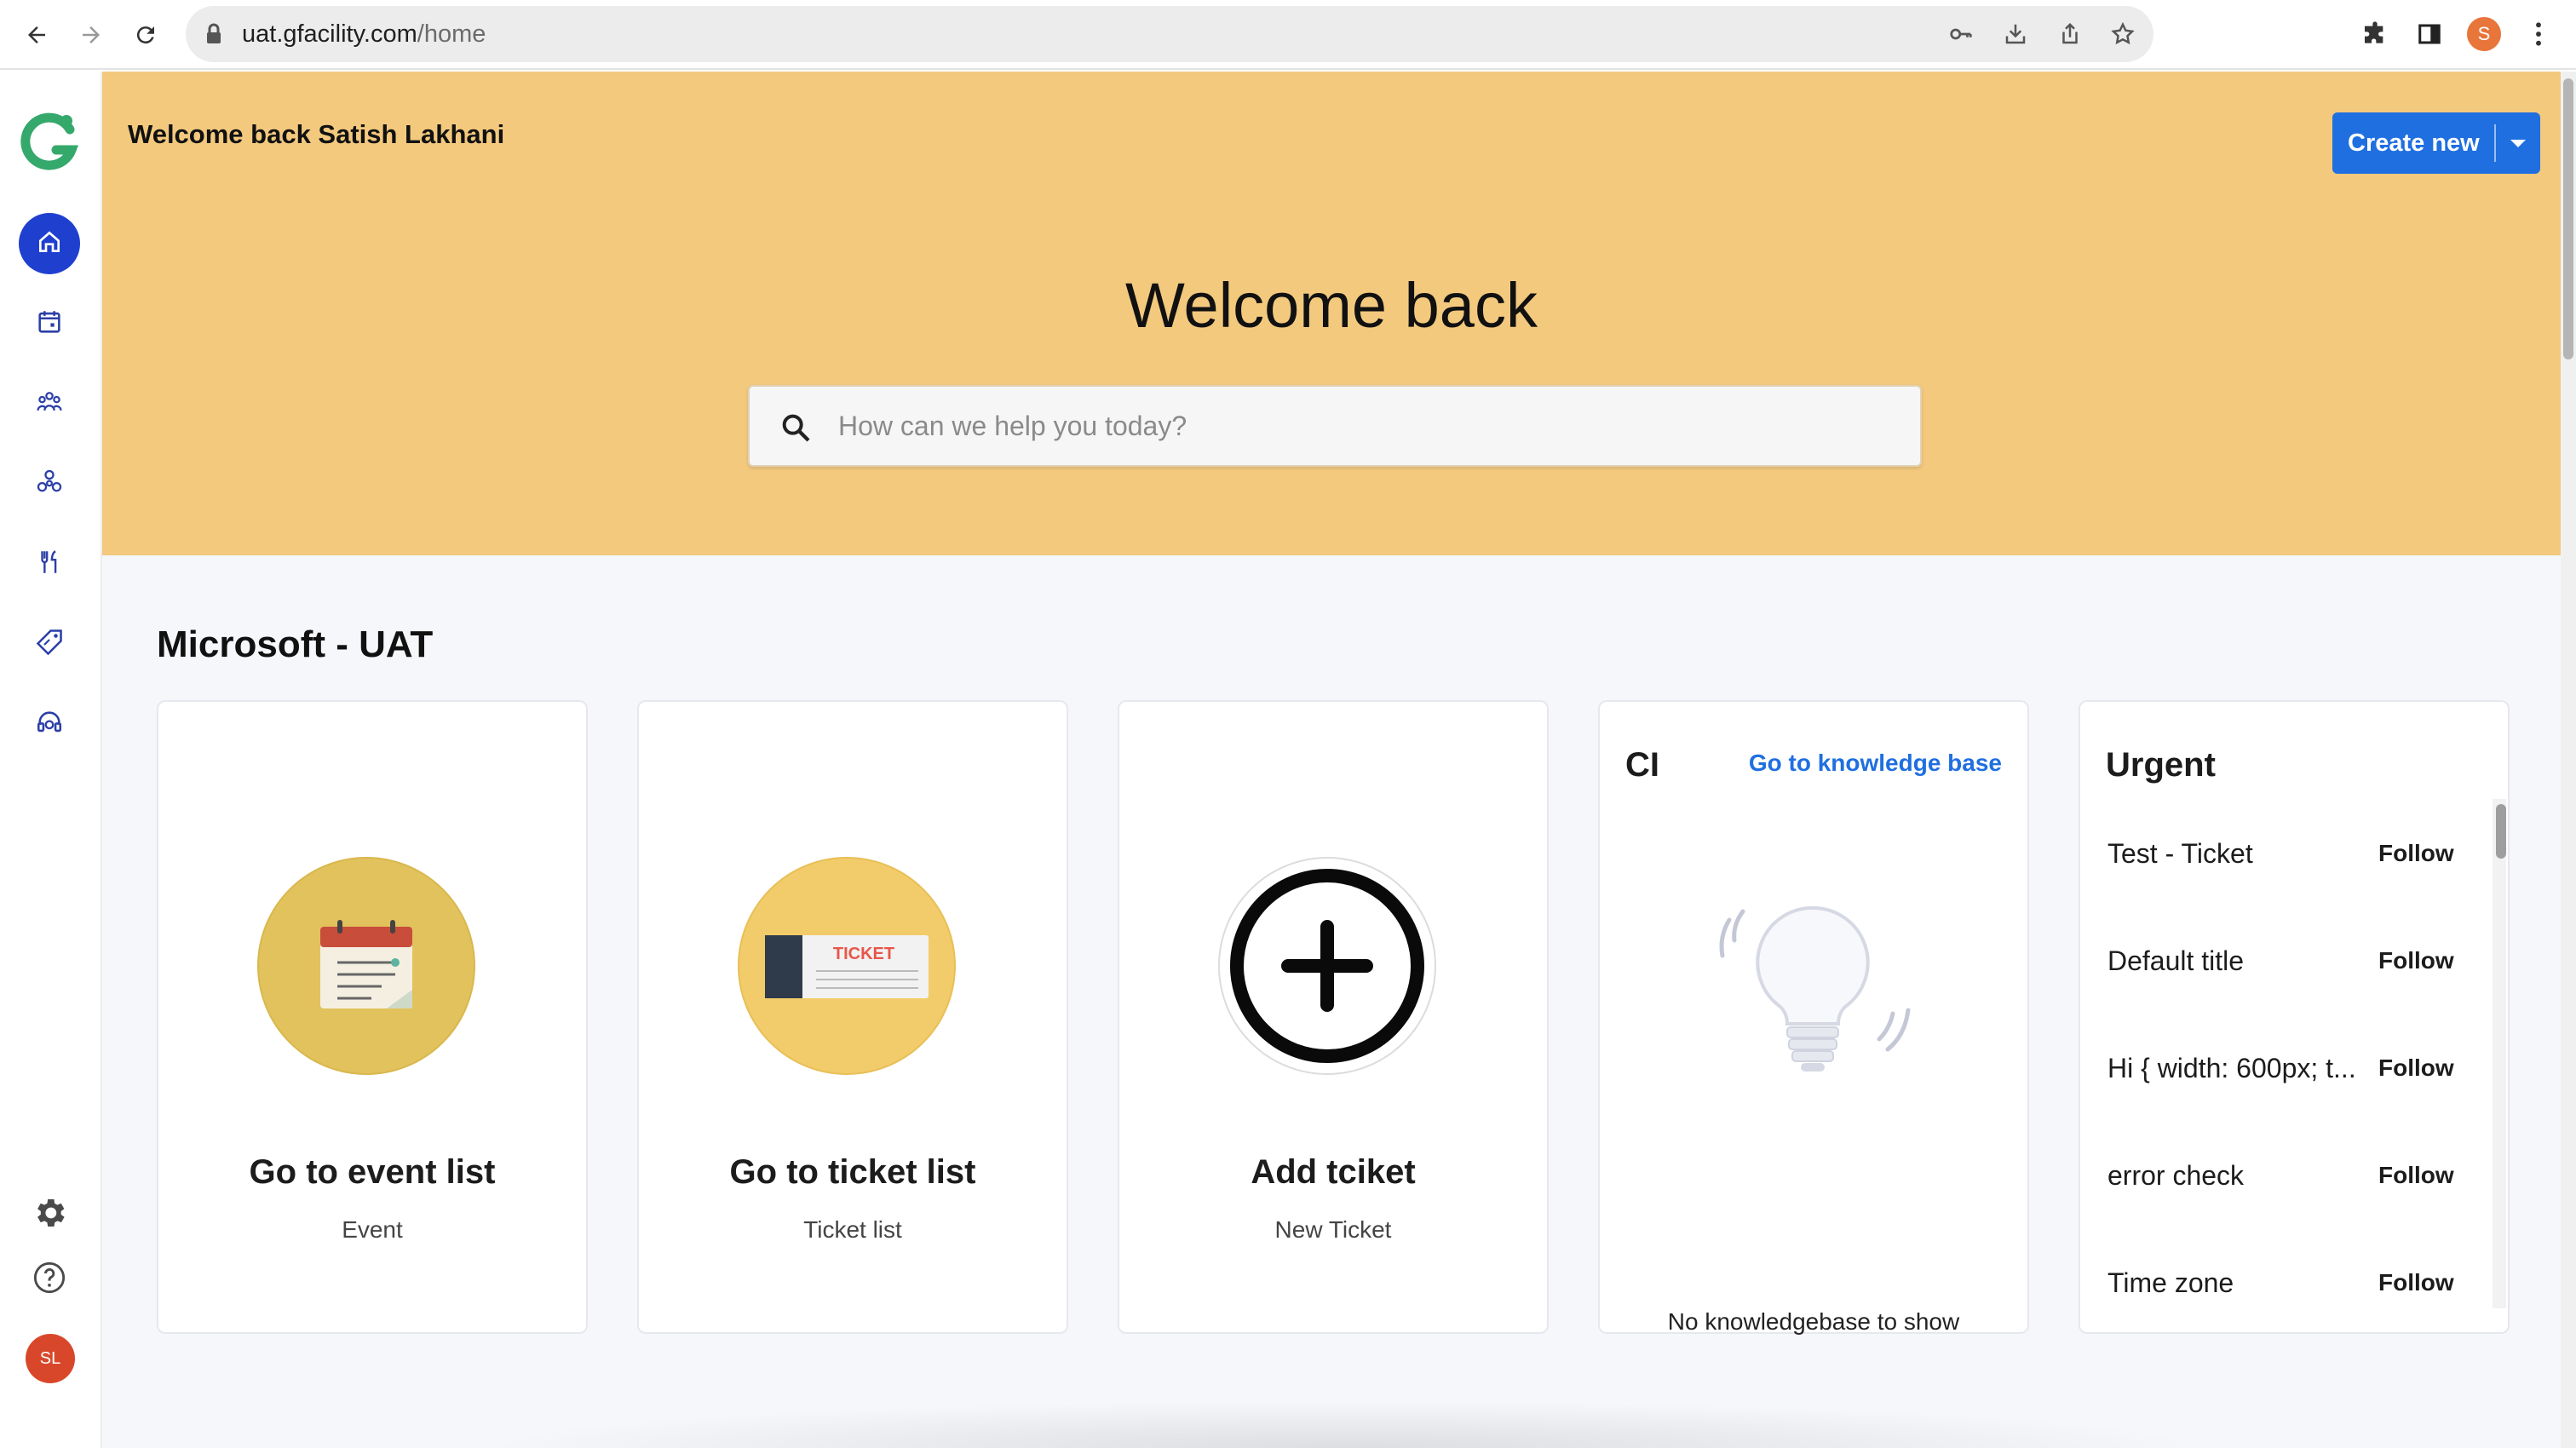  I want to click on ticket-label: TICKET, so click(864, 954).